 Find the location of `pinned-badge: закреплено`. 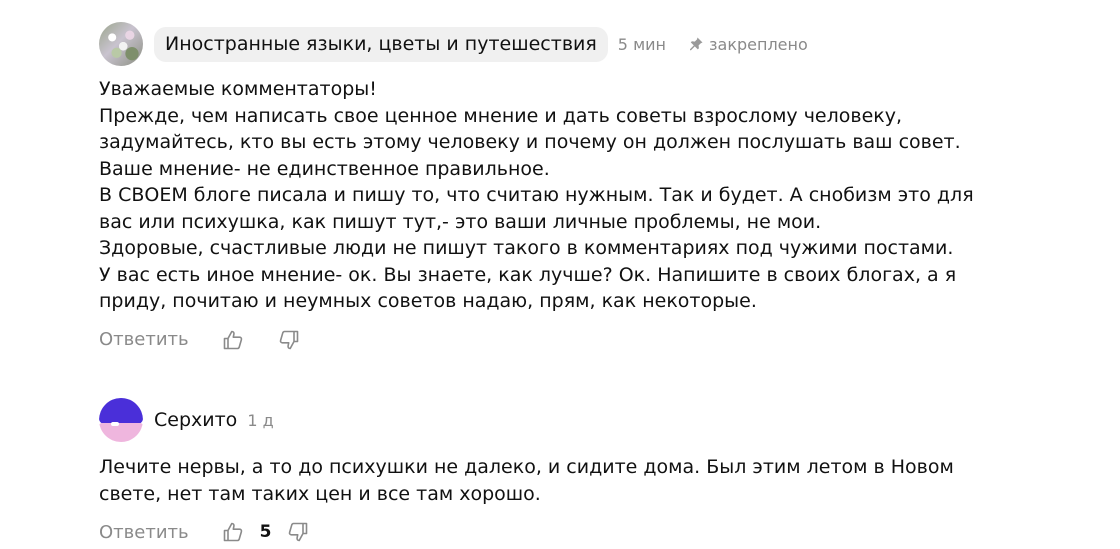

pinned-badge: закреплено is located at coordinates (748, 44).